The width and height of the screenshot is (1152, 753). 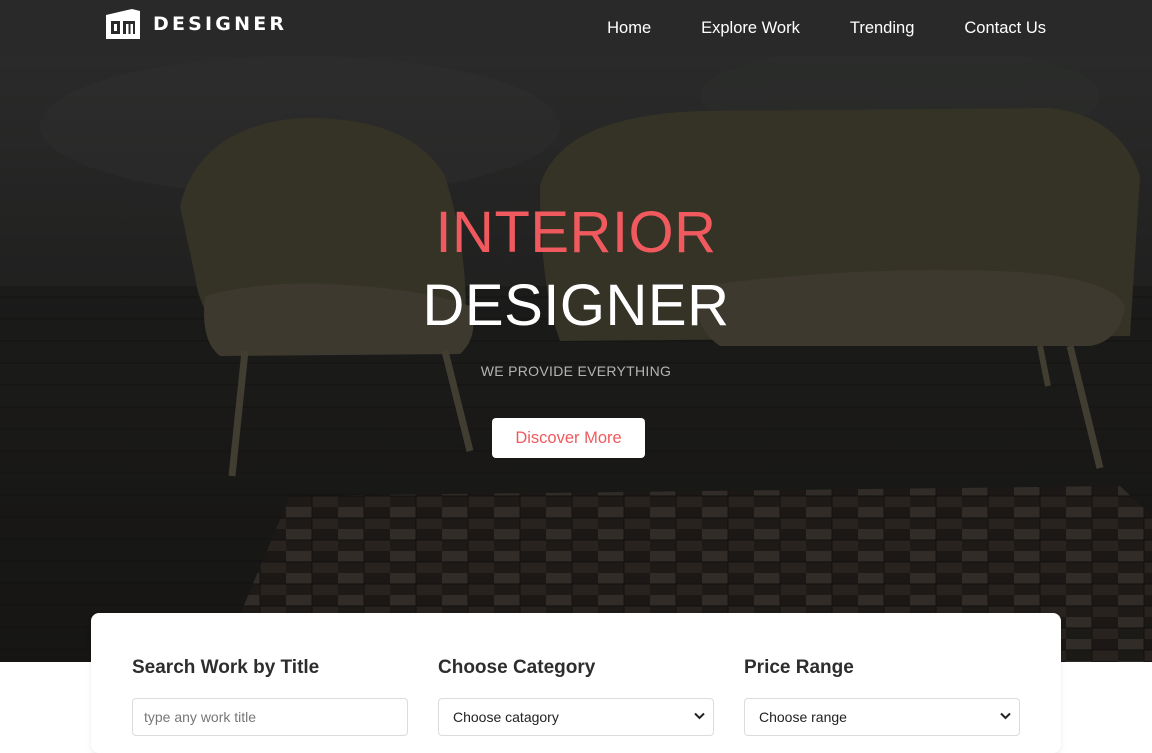 I want to click on hero-title-line2: DESIGNER, so click(x=576, y=305).